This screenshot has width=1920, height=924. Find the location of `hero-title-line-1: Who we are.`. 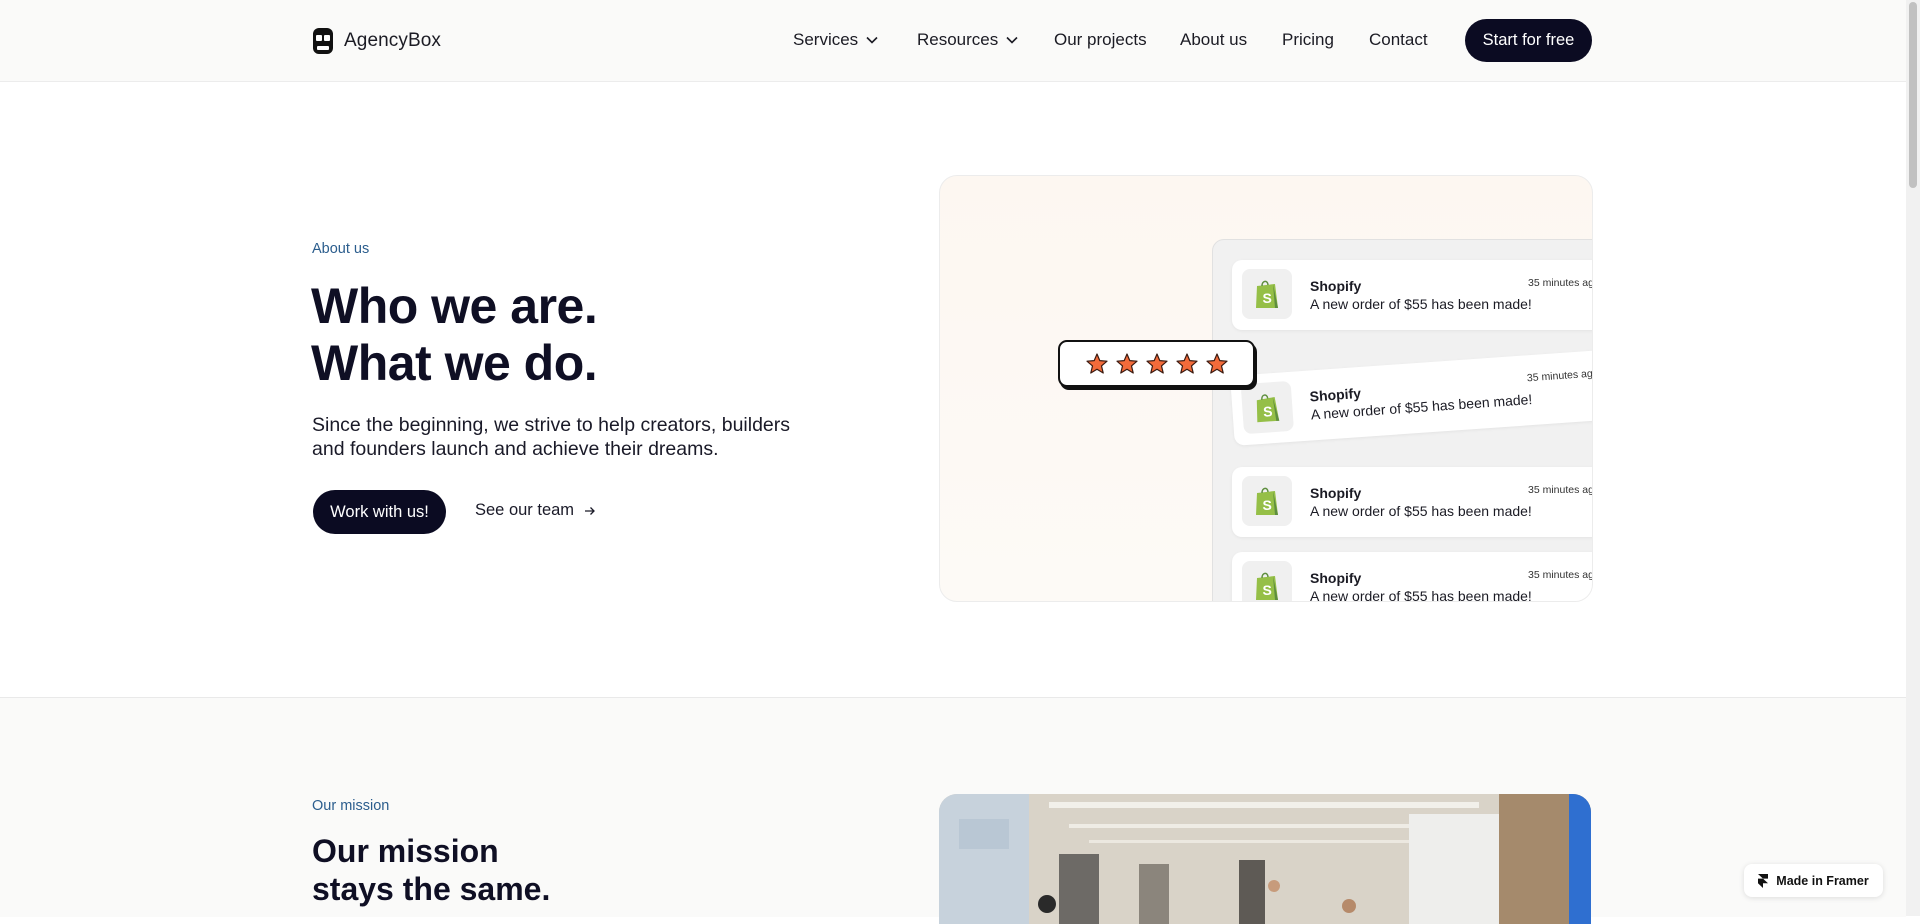

hero-title-line-1: Who we are. is located at coordinates (454, 306).